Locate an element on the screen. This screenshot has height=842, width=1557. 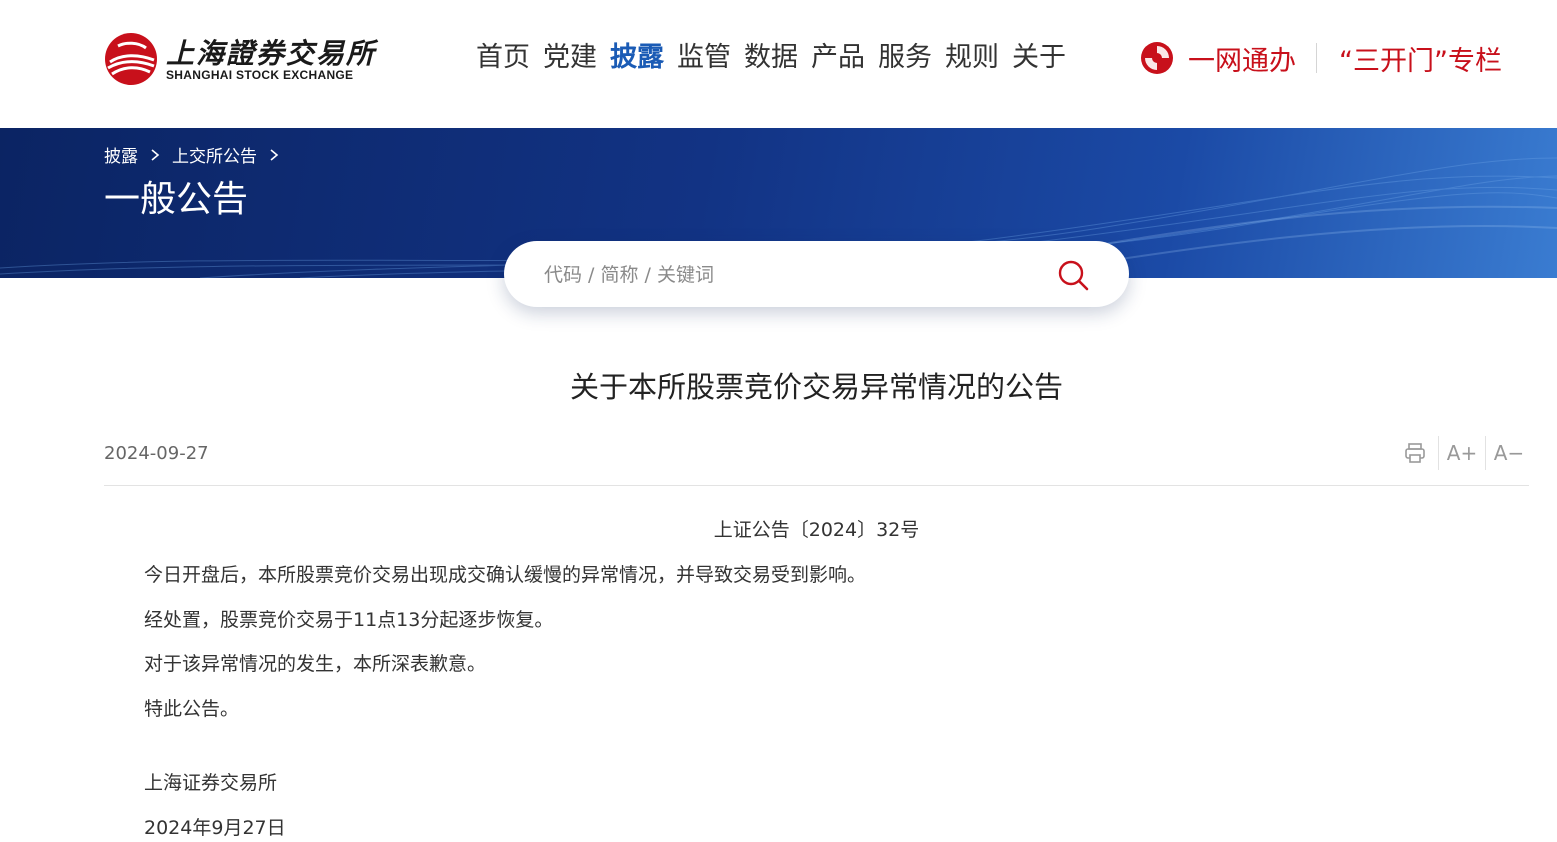
document-number: 上证公告〔2024〕32号 is located at coordinates (816, 530).